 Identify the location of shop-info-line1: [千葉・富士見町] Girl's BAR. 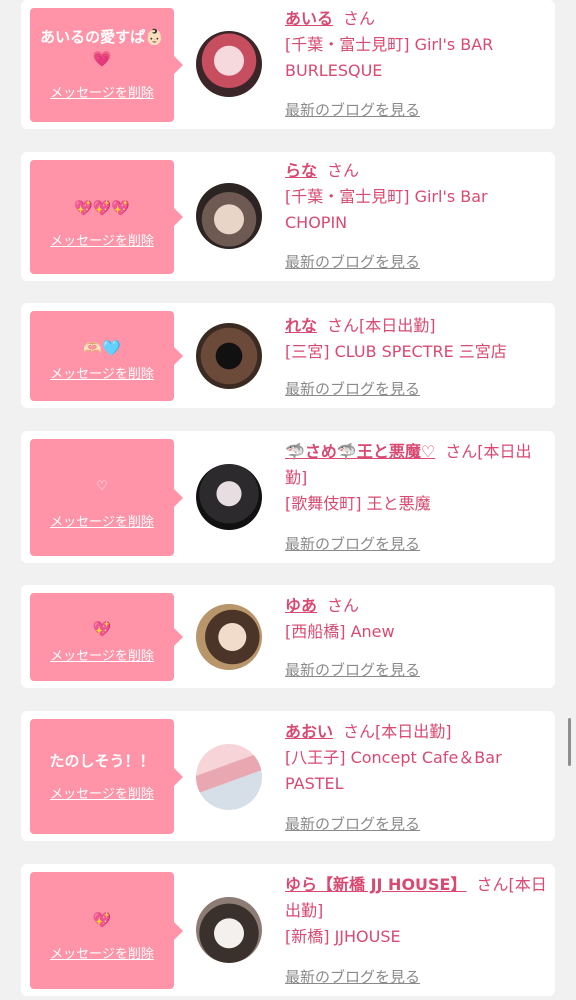
(389, 44).